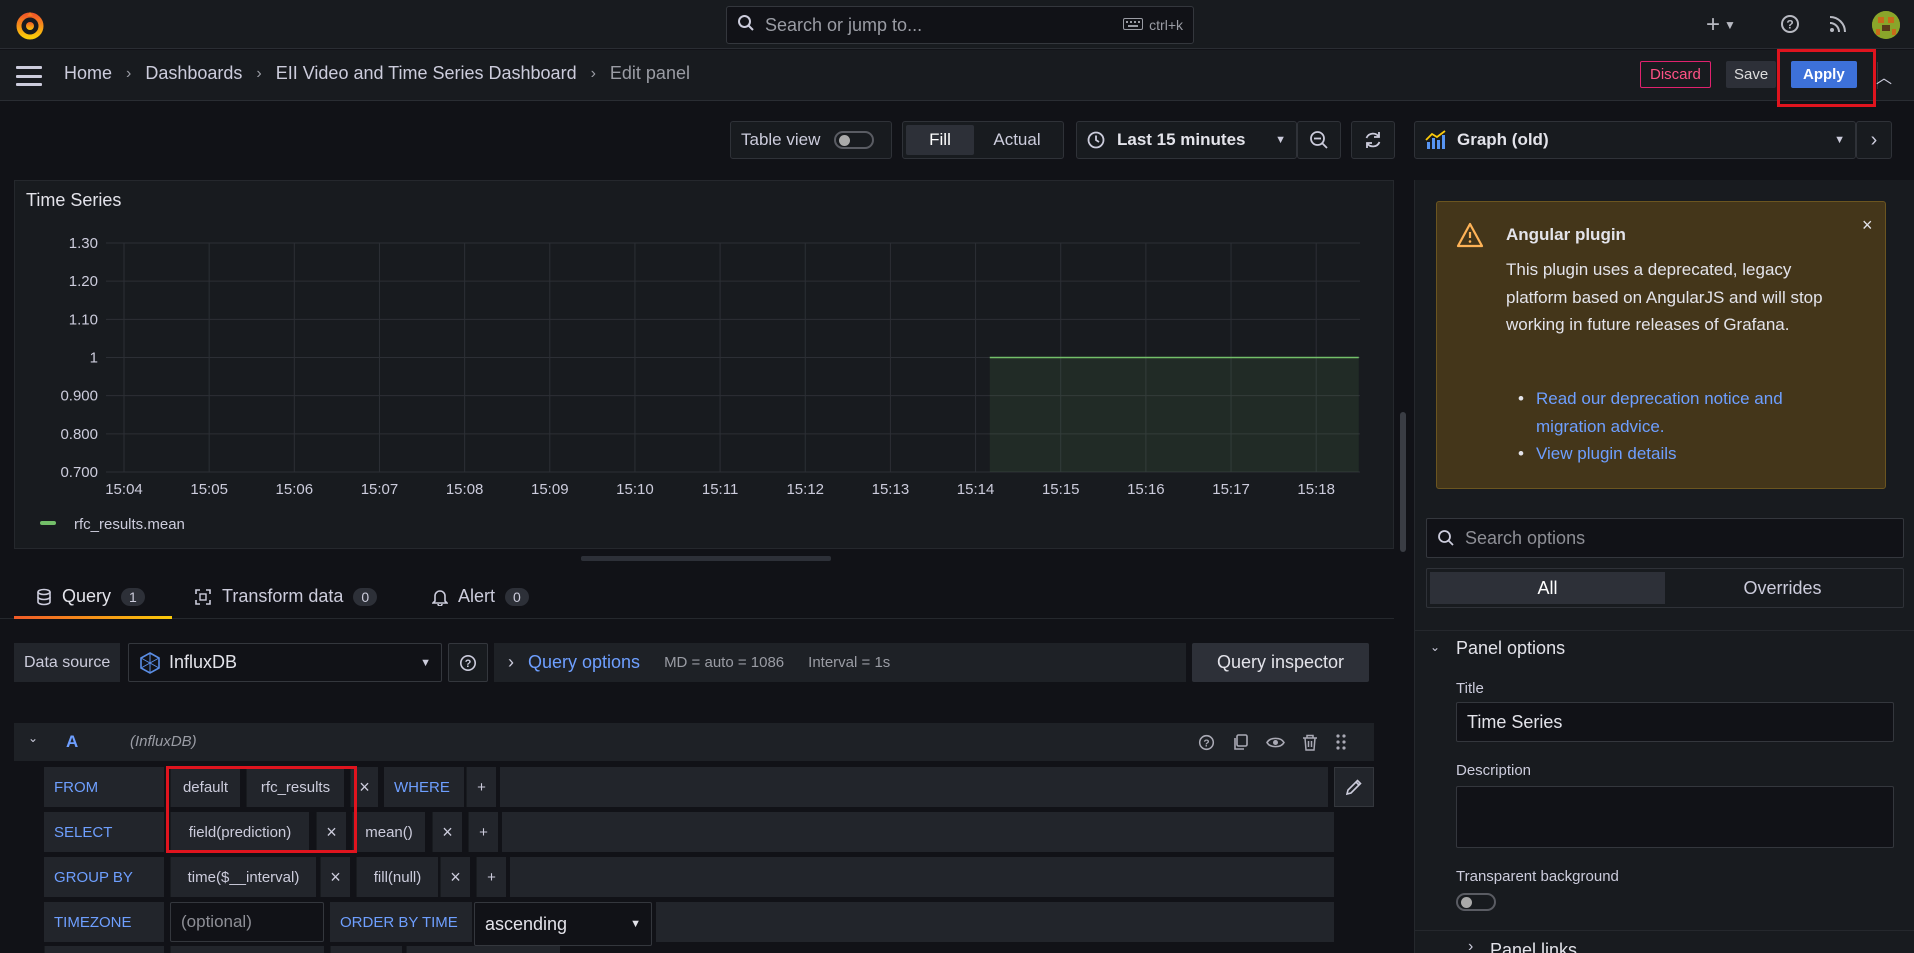  Describe the element at coordinates (940, 140) in the screenshot. I see `fill-button: Fill` at that location.